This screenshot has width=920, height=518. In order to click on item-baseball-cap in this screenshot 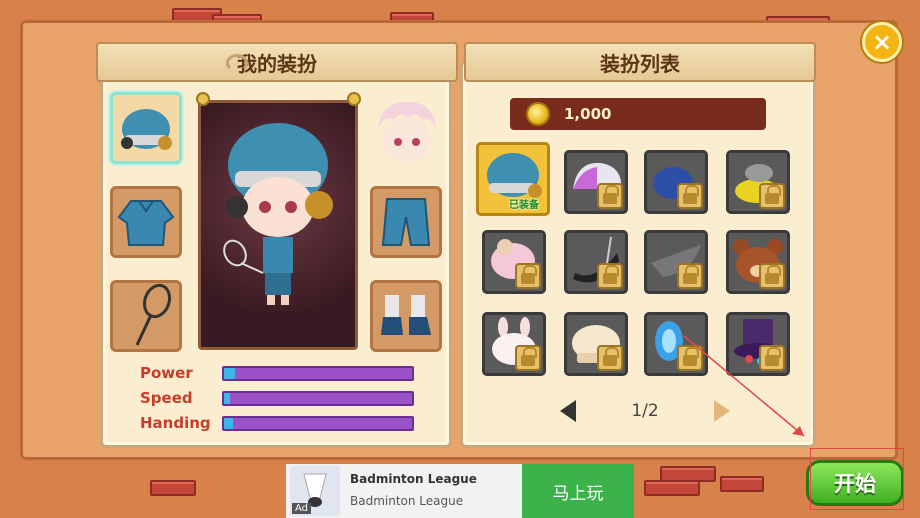, I will do `click(676, 182)`.